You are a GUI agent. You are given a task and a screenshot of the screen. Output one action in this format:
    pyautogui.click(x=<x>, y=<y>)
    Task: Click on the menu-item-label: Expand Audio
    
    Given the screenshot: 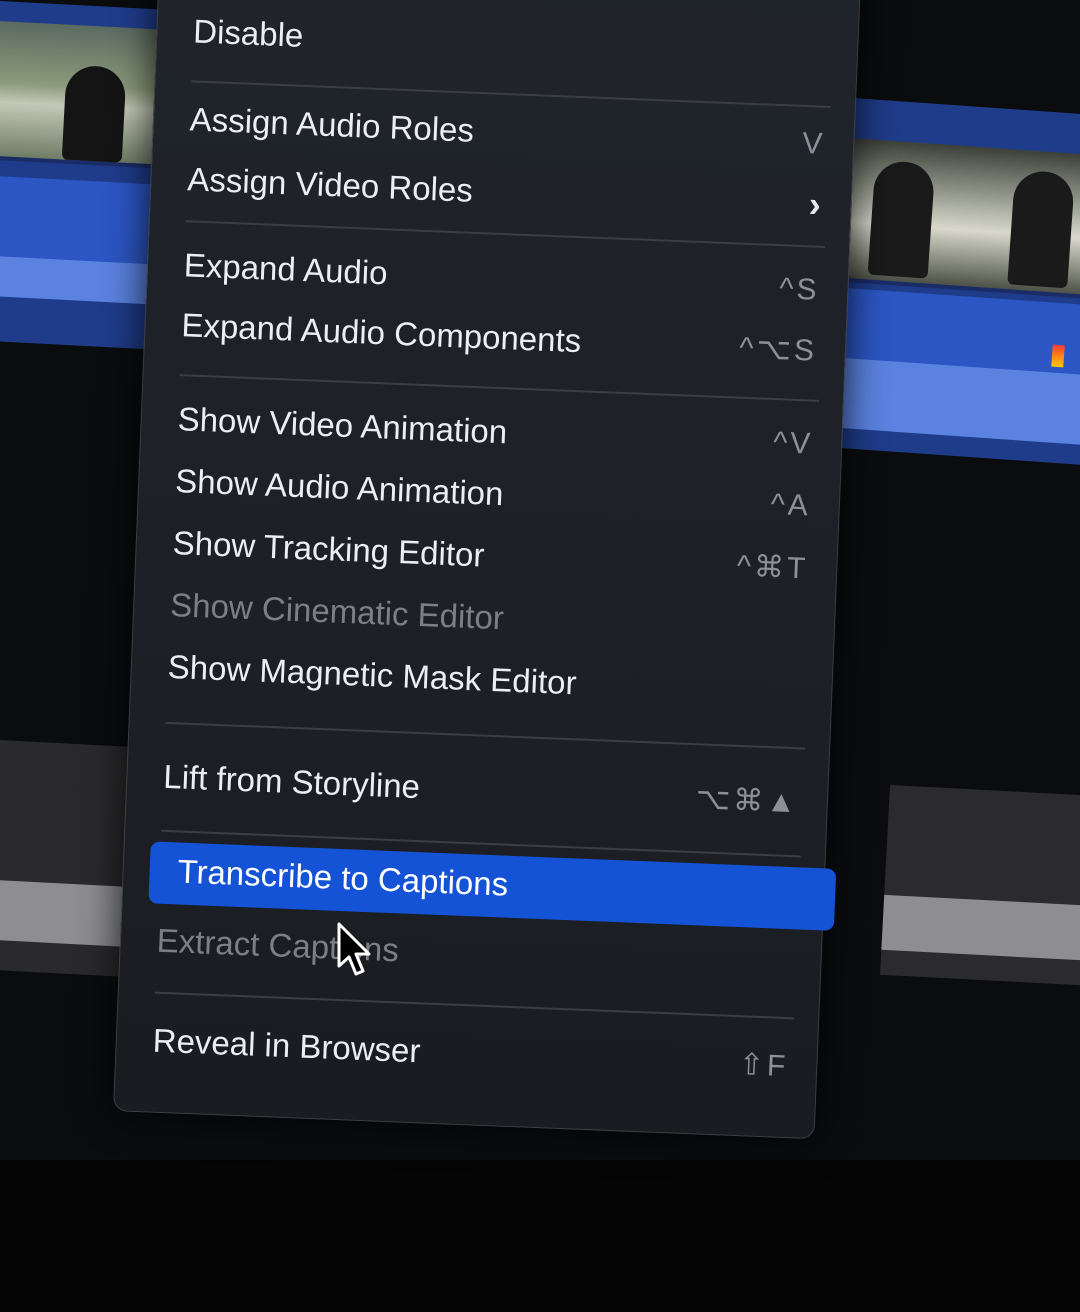 What is the action you would take?
    pyautogui.click(x=286, y=269)
    